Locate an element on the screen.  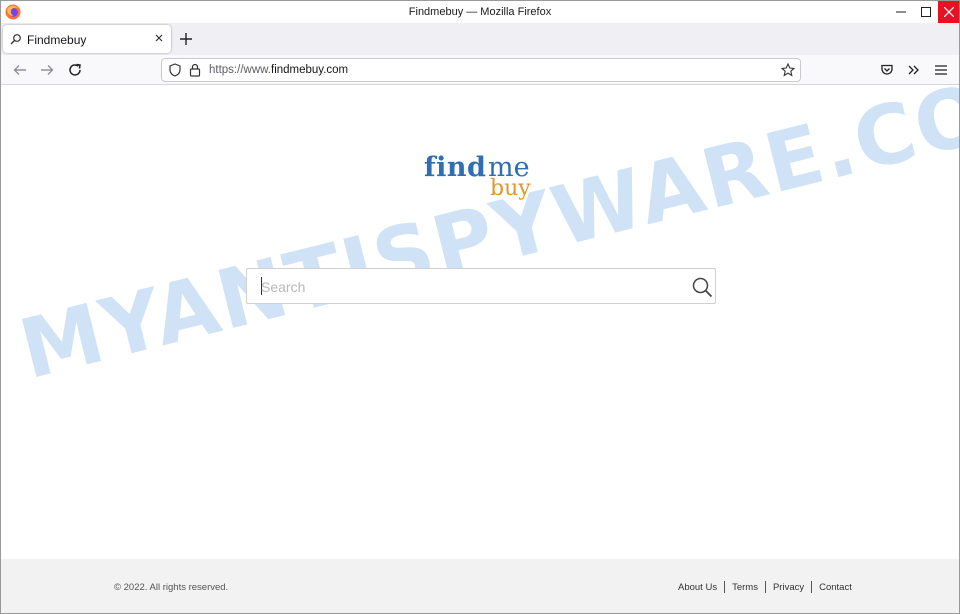
search-favicon-icon is located at coordinates (15, 39).